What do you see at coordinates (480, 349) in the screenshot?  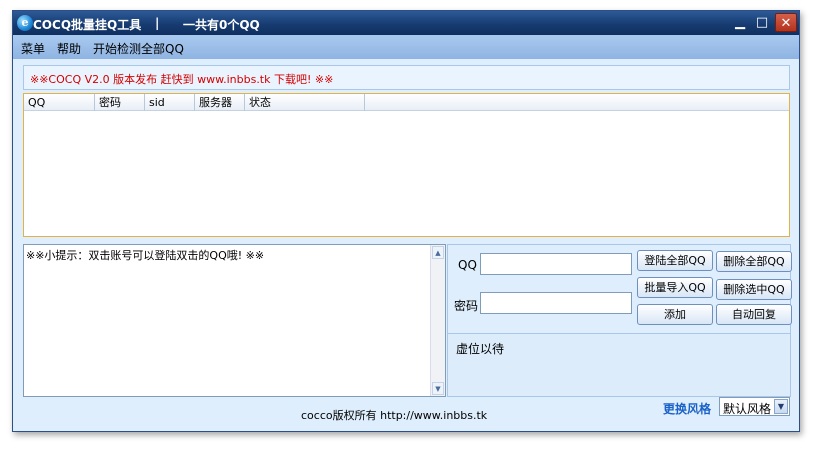 I see `status-text: 虚位以待` at bounding box center [480, 349].